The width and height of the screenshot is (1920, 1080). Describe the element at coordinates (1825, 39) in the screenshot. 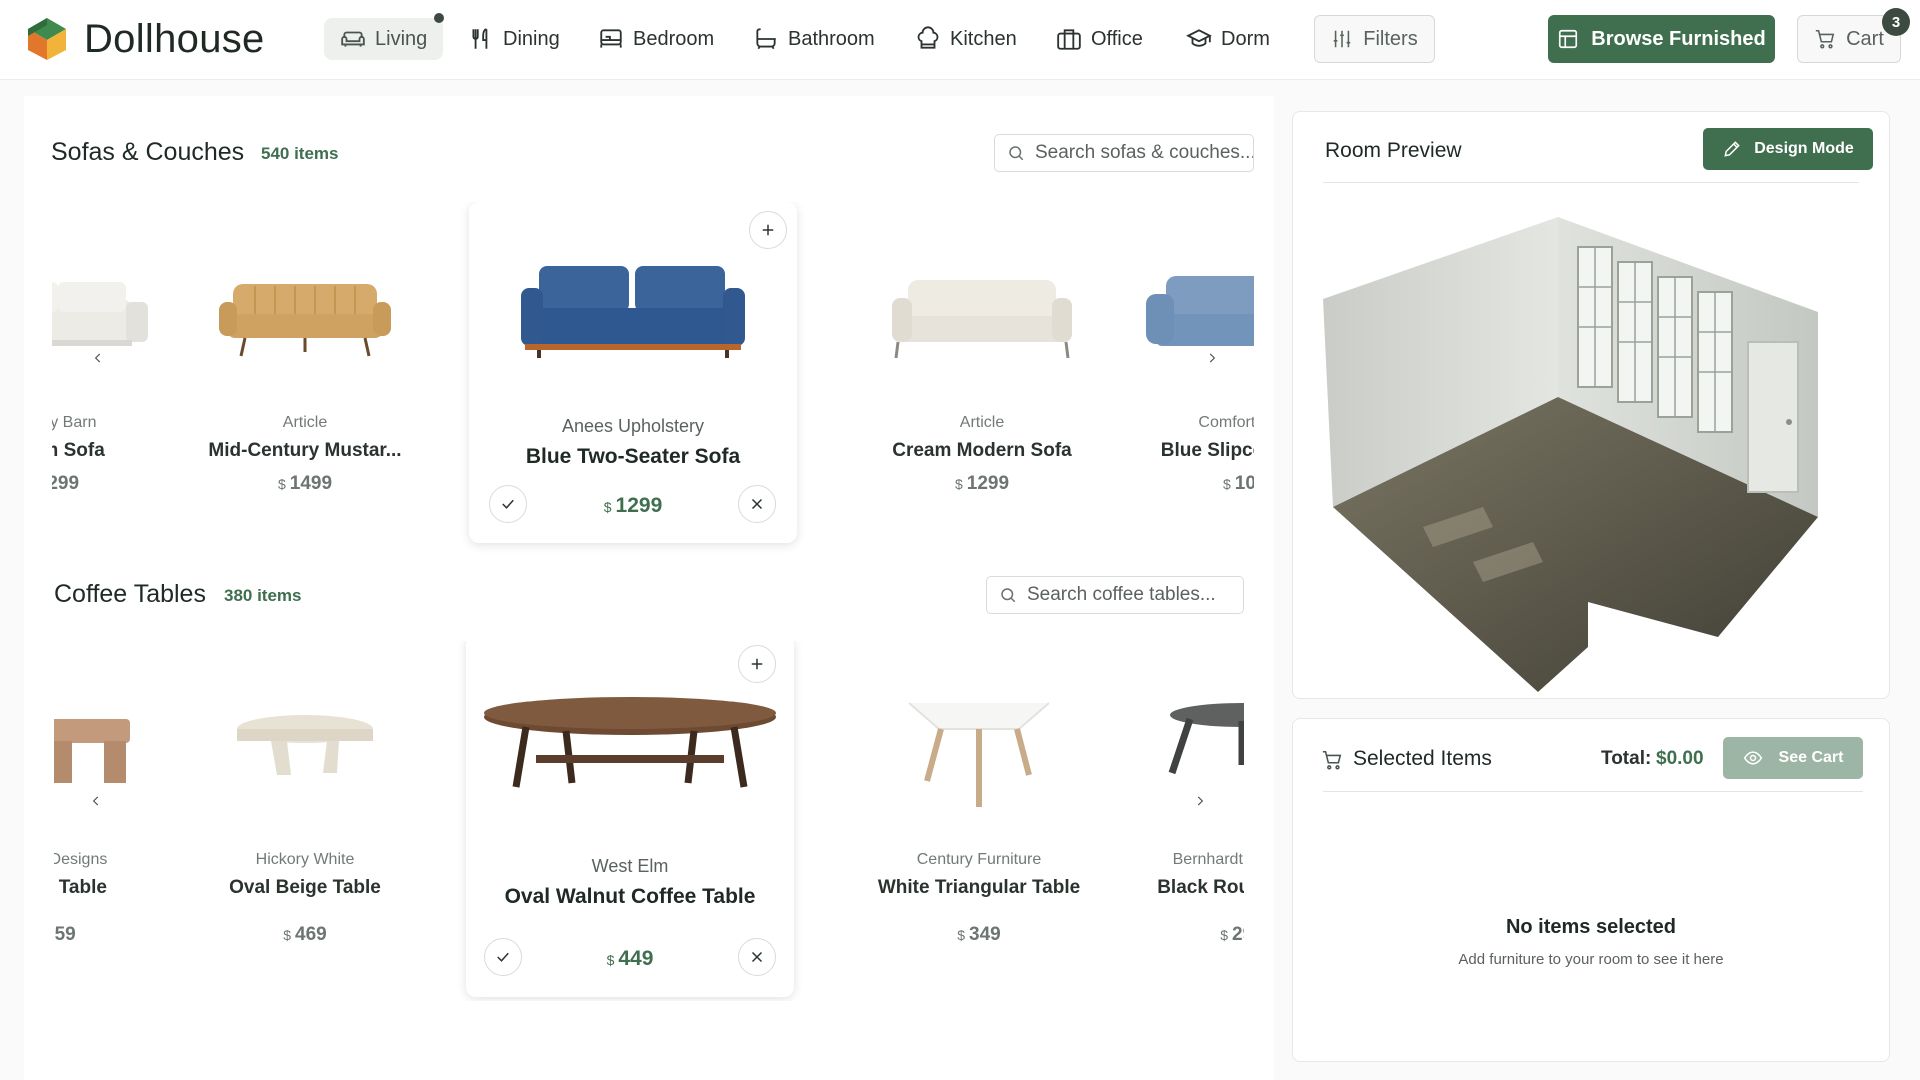

I see `cart-icon` at that location.